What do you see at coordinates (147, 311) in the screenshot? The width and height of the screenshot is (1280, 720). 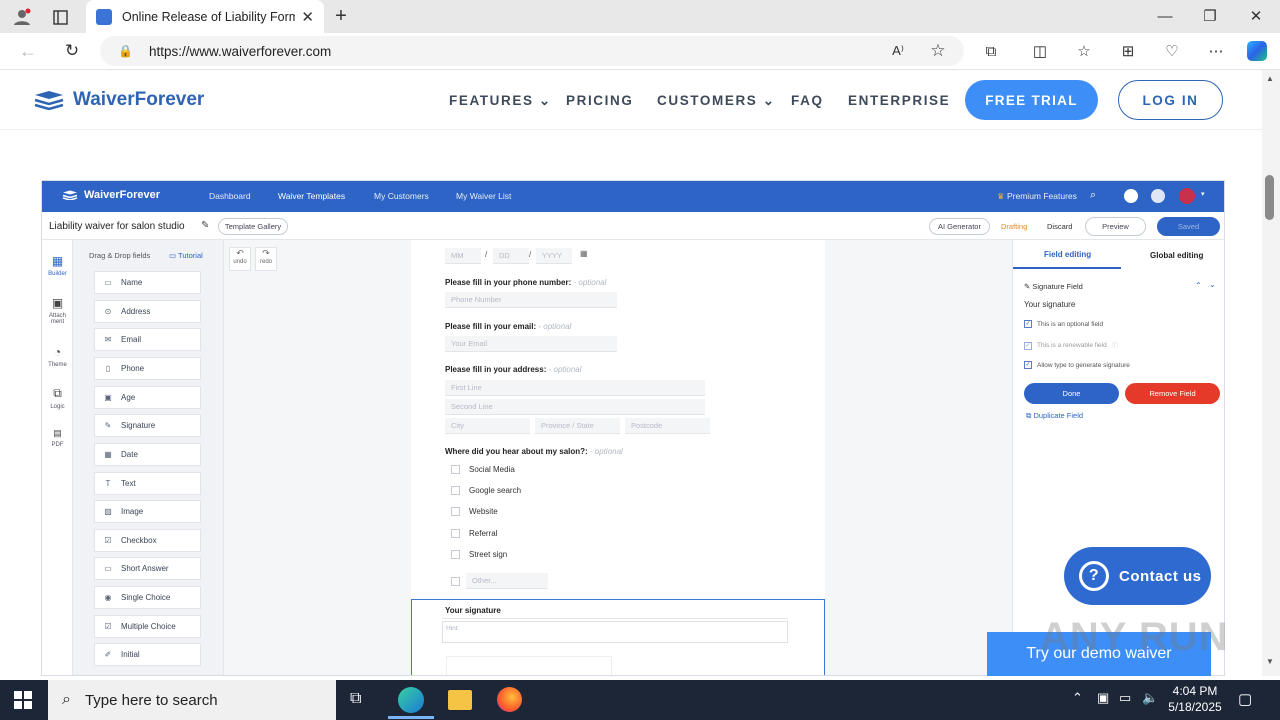 I see `field-address: ⊙ Address` at bounding box center [147, 311].